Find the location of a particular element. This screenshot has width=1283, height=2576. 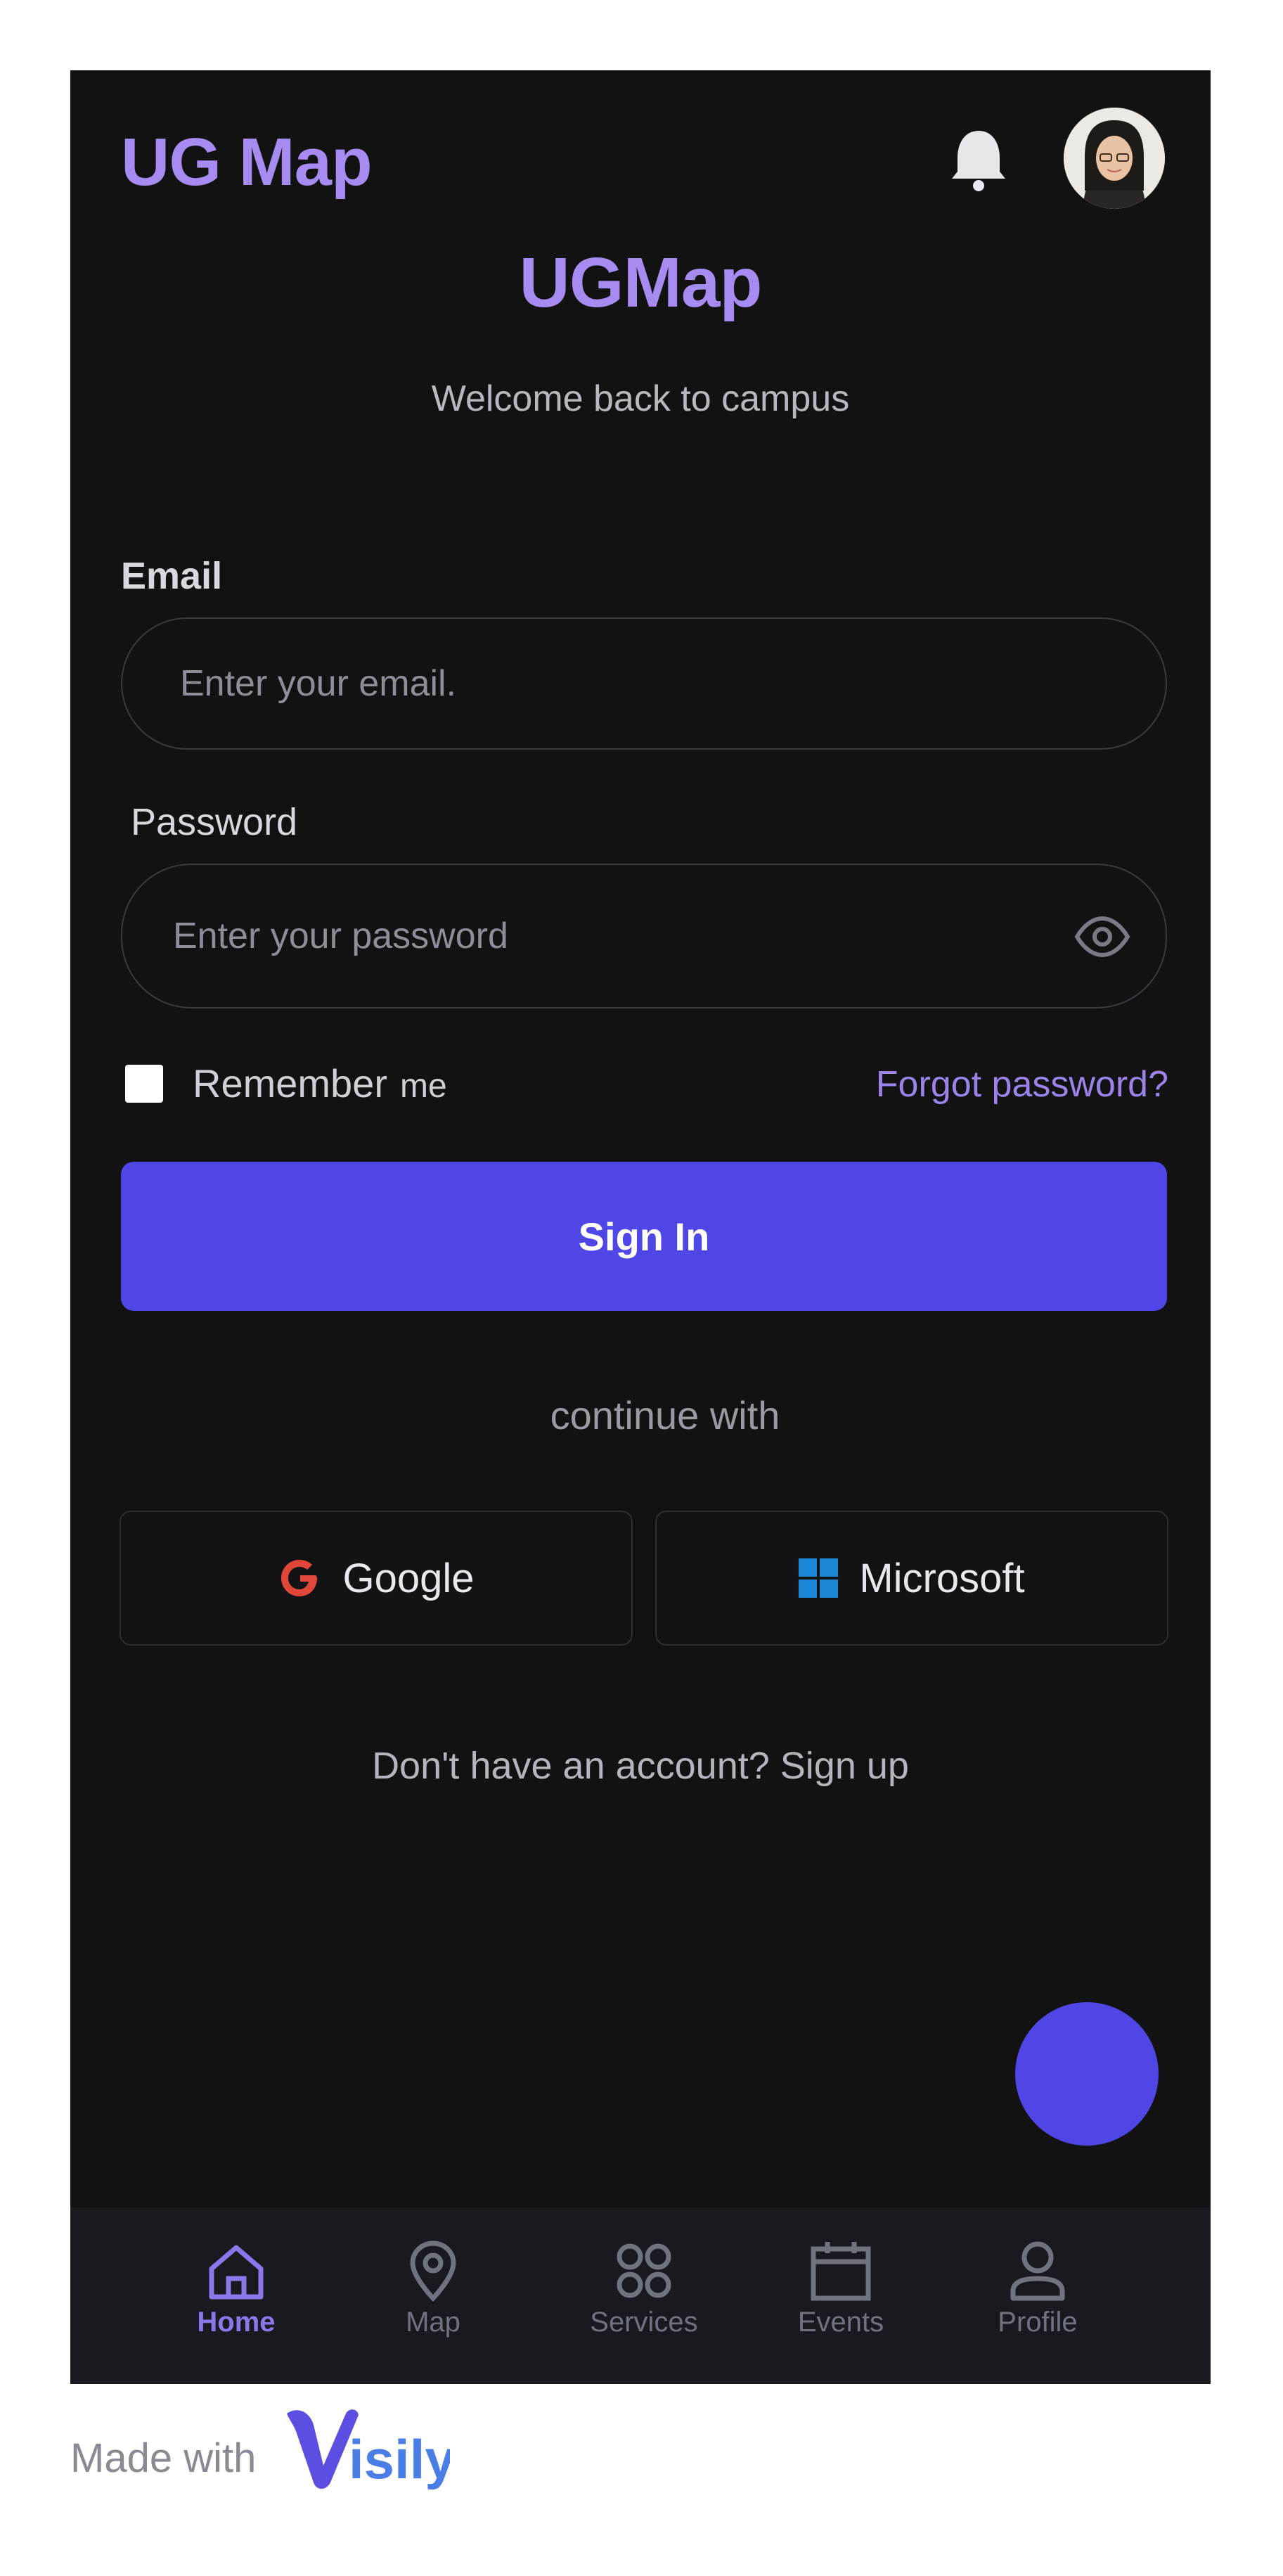

remember-suffix: me is located at coordinates (423, 1086).